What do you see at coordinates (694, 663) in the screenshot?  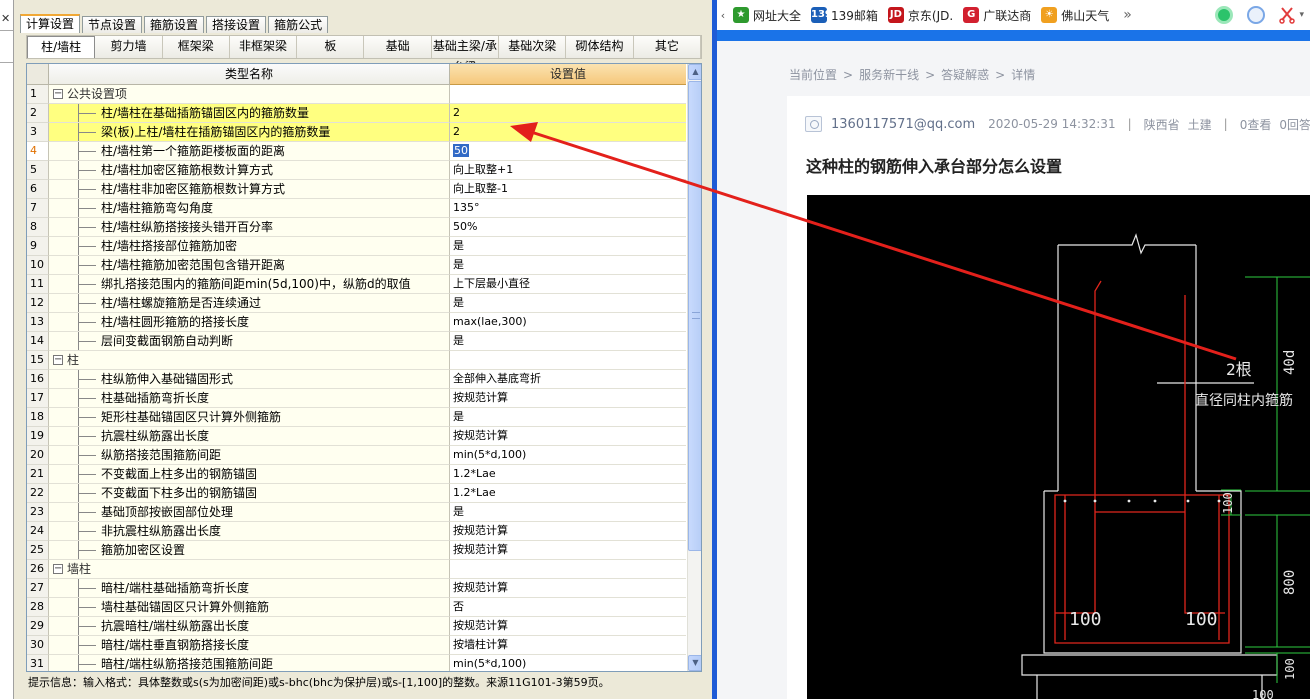 I see `scroll-down-button: ▼` at bounding box center [694, 663].